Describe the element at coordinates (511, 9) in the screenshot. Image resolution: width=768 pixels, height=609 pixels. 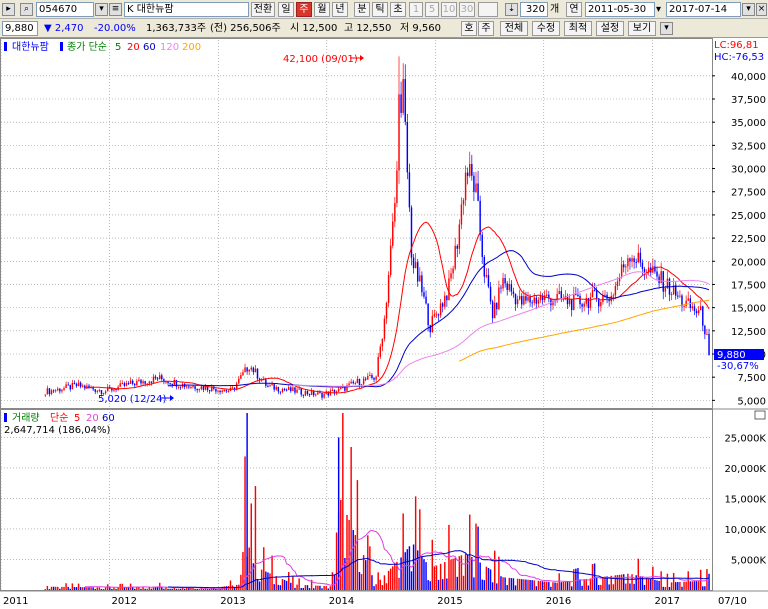
I see `arrow-down-icon: ⇣` at that location.